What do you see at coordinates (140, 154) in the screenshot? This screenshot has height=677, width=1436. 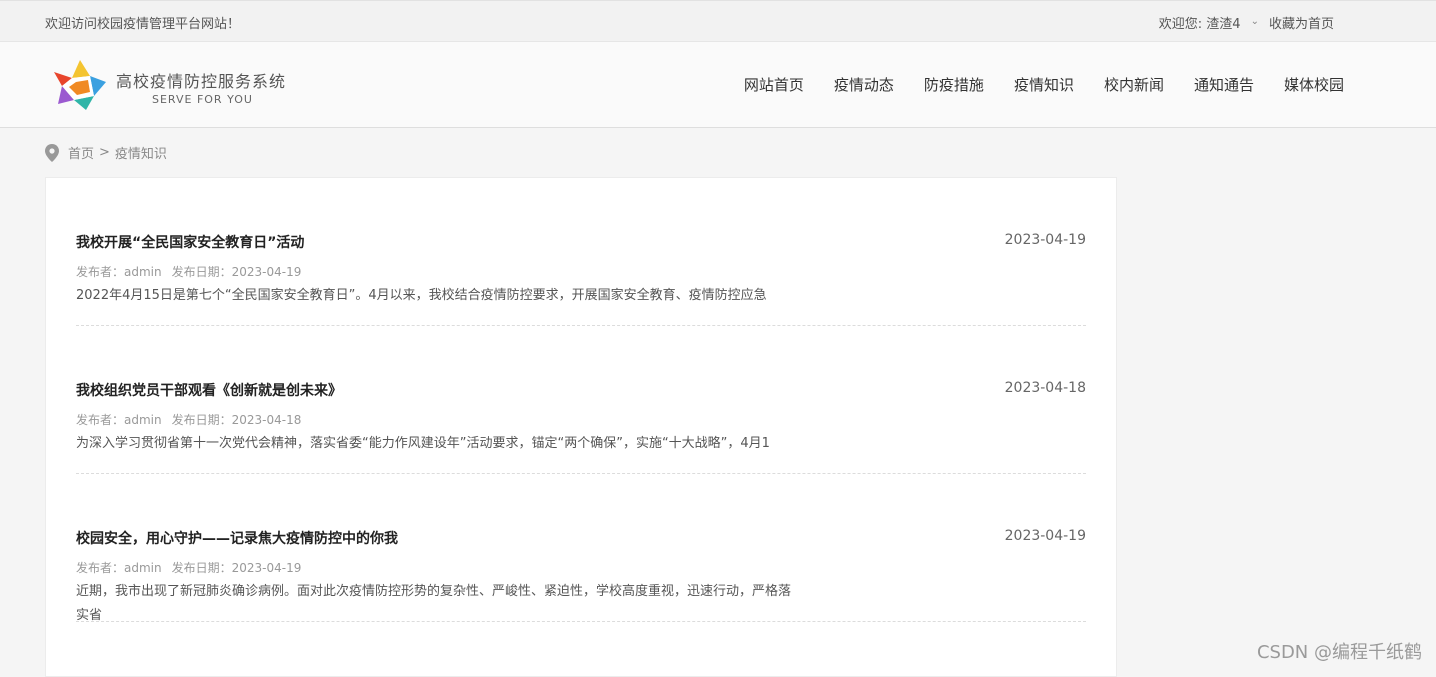 I see `breadcrumb-current: 疫情知识` at bounding box center [140, 154].